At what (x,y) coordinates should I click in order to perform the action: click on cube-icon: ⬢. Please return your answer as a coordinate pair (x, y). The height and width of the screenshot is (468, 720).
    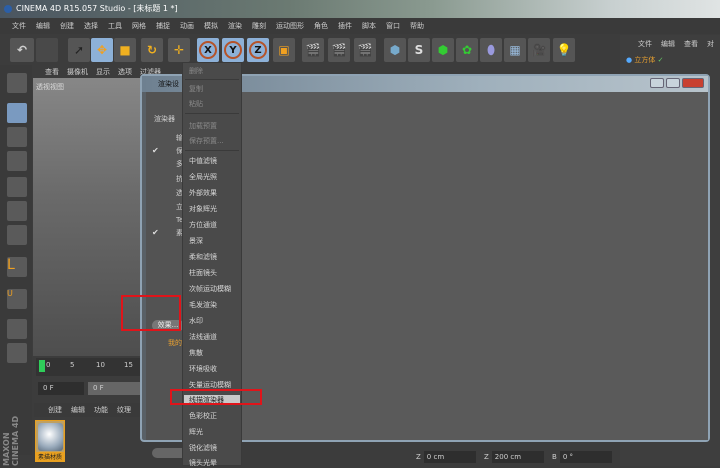
    Looking at the image, I should click on (395, 50).